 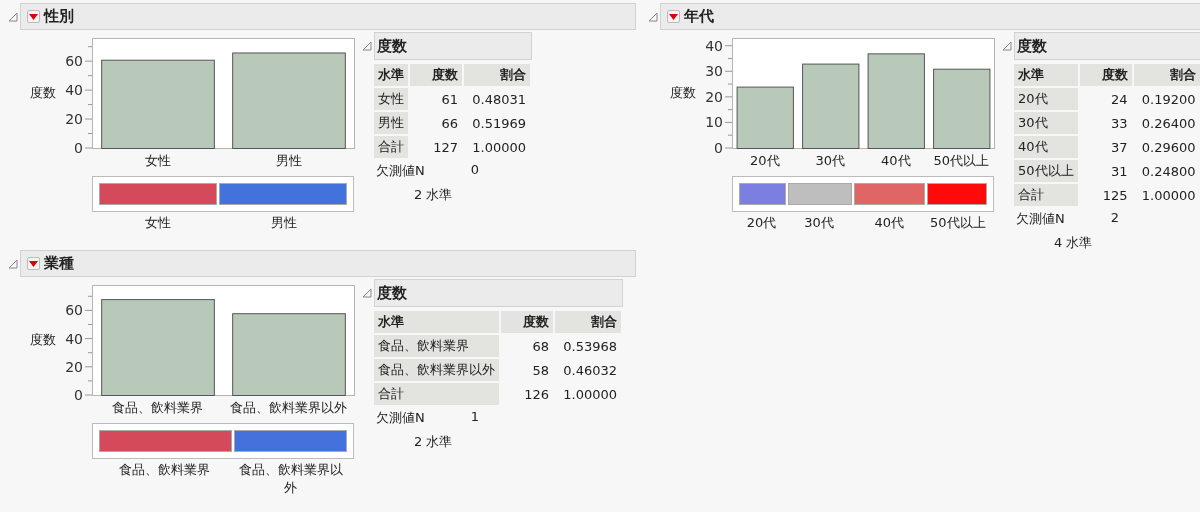 I want to click on table-cell-text: 125, so click(x=1115, y=195).